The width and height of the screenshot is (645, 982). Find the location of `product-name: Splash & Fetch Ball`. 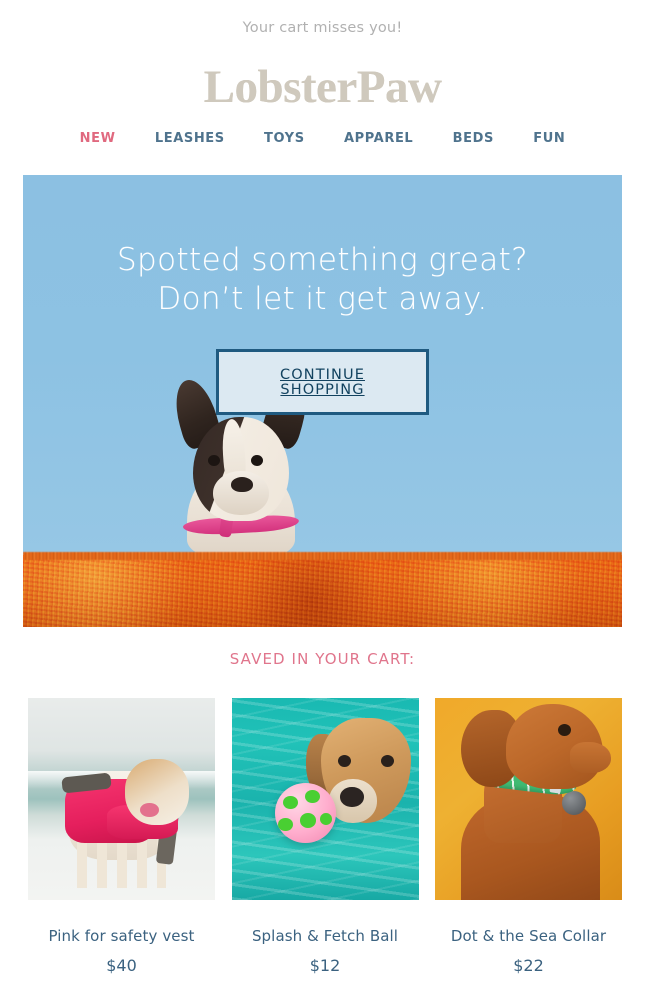

product-name: Splash & Fetch Ball is located at coordinates (325, 936).